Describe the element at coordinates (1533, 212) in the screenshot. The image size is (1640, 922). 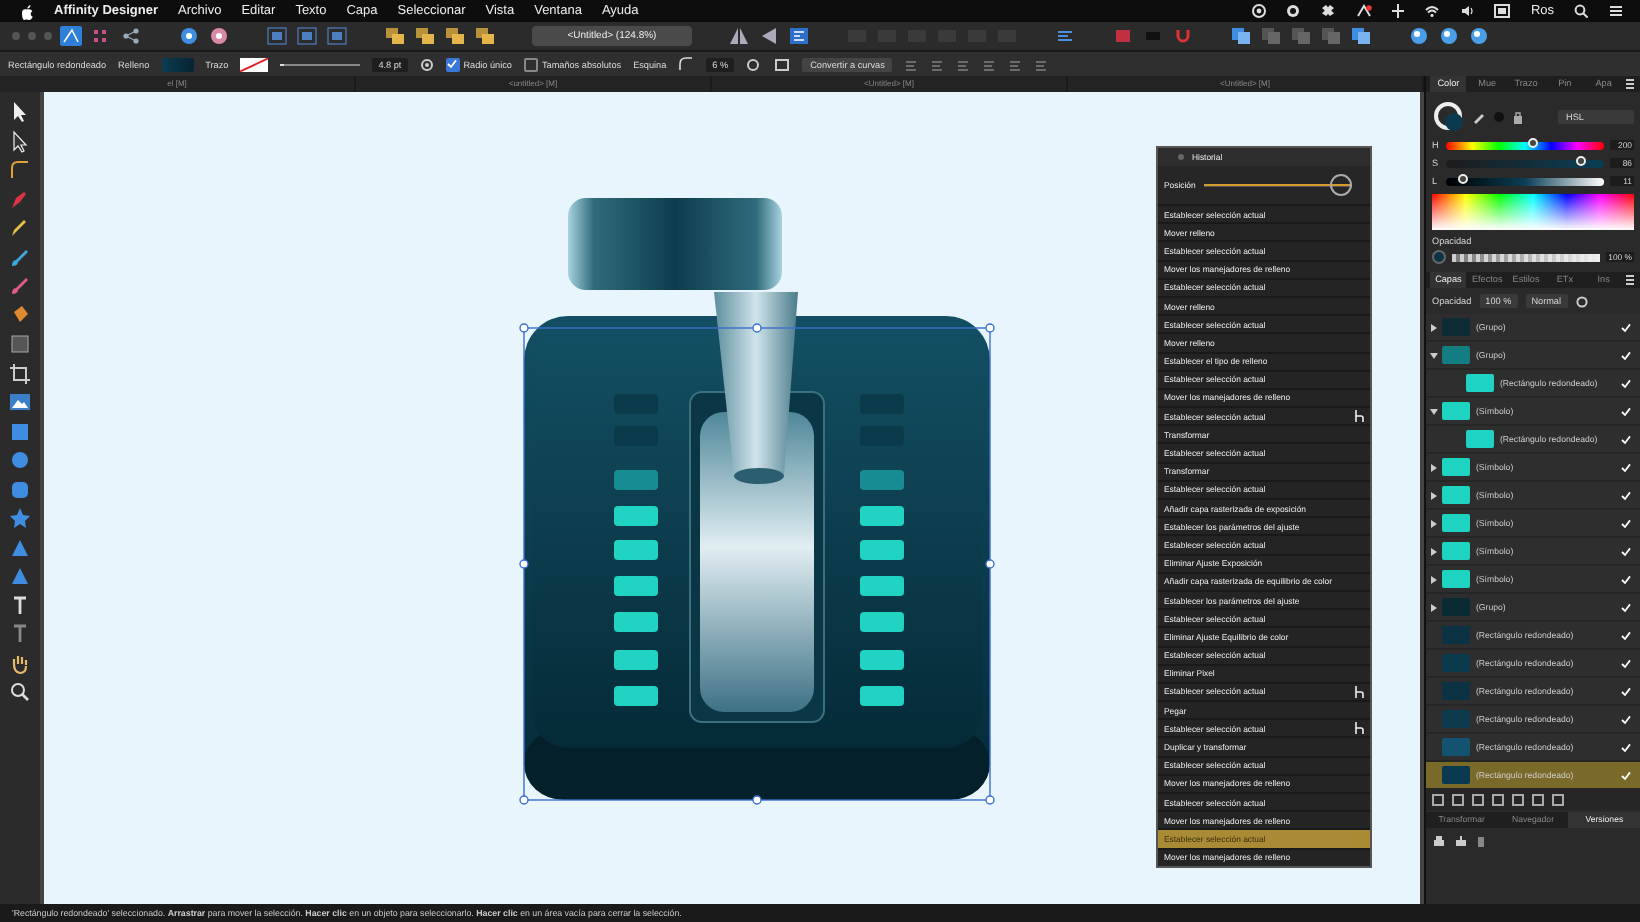
I see `color-spectrum` at that location.